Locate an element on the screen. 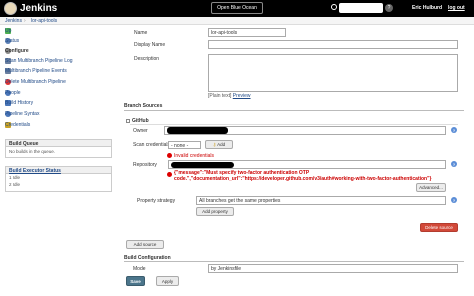 This screenshot has height=296, width=474. repository-redaction is located at coordinates (202, 165).